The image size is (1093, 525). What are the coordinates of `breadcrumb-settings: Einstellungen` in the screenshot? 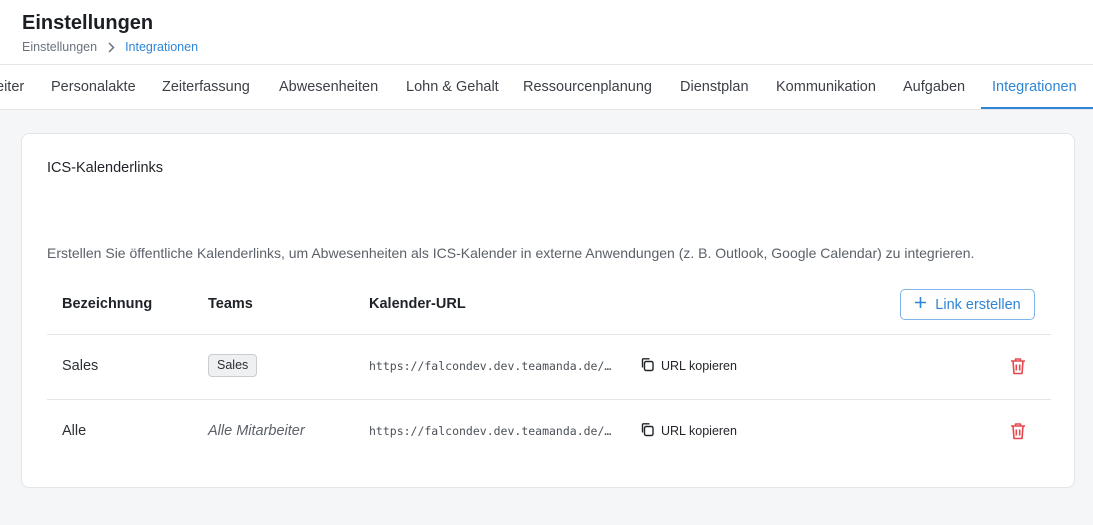 It's located at (59, 47).